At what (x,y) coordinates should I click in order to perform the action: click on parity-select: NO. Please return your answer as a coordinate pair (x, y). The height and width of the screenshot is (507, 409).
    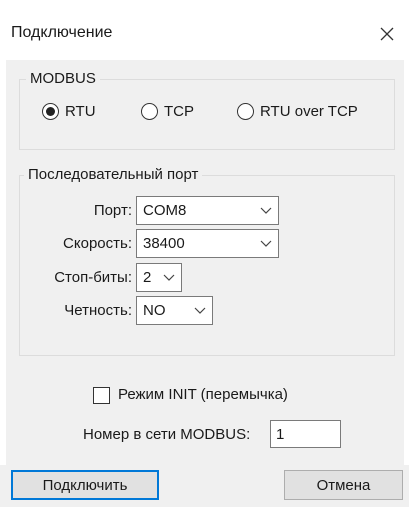
    Looking at the image, I should click on (174, 310).